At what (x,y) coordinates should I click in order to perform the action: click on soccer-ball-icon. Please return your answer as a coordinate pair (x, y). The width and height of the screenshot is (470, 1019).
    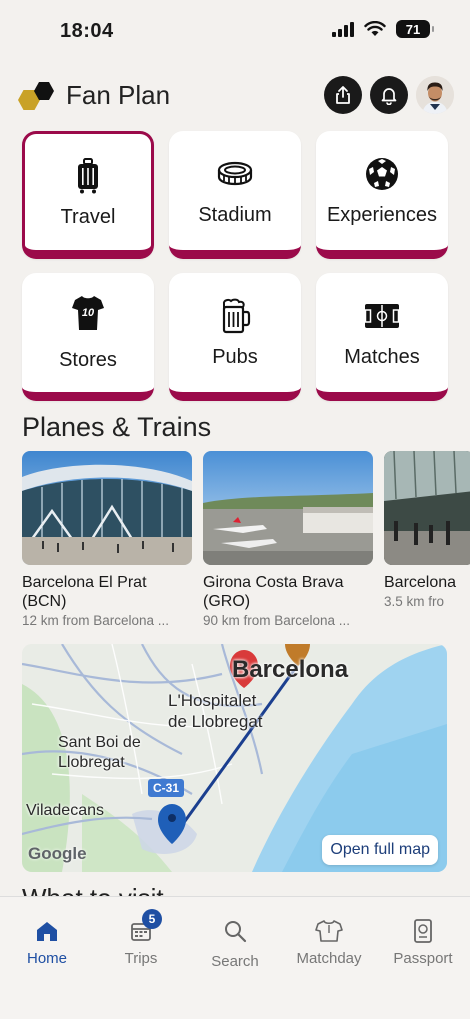
    Looking at the image, I should click on (382, 174).